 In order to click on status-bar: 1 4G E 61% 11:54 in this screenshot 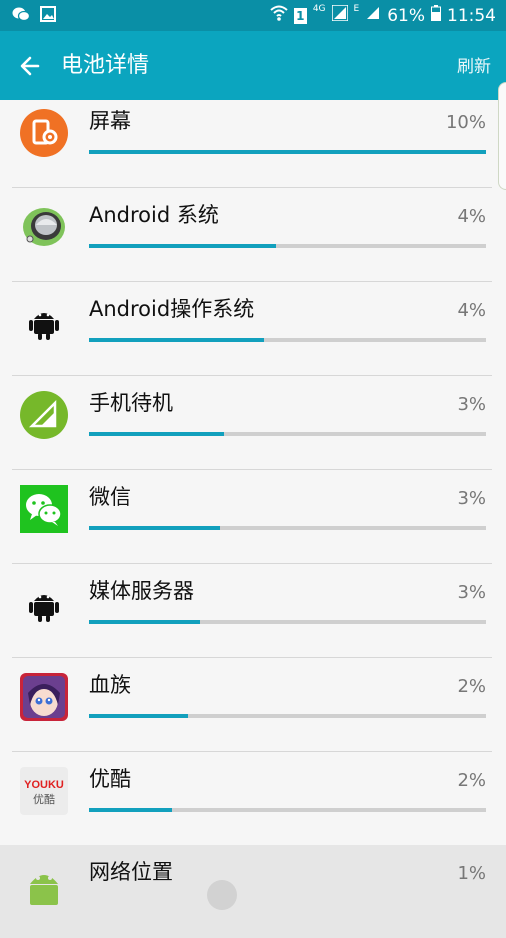, I will do `click(253, 15)`.